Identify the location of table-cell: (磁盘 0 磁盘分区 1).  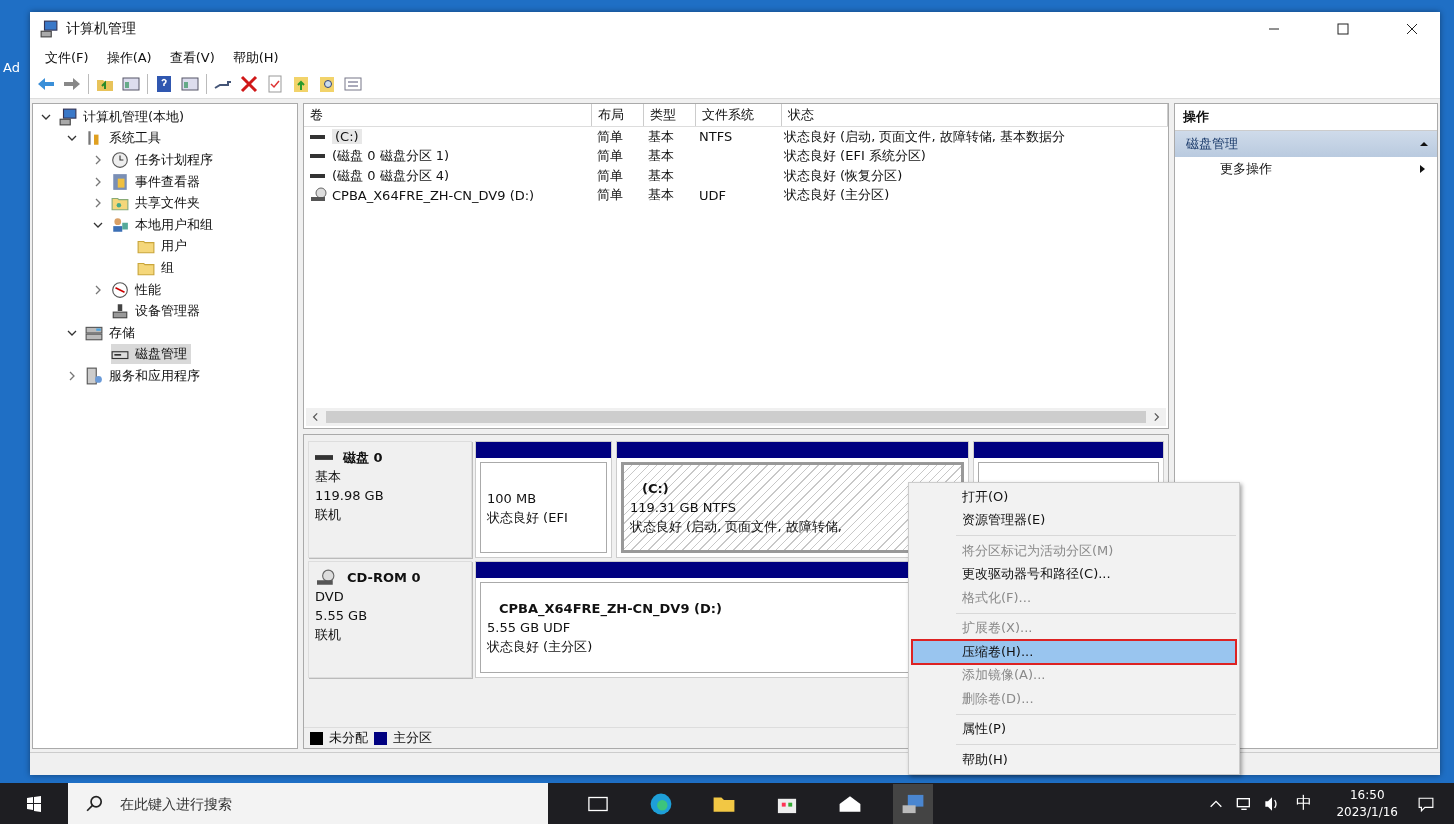
(391, 156).